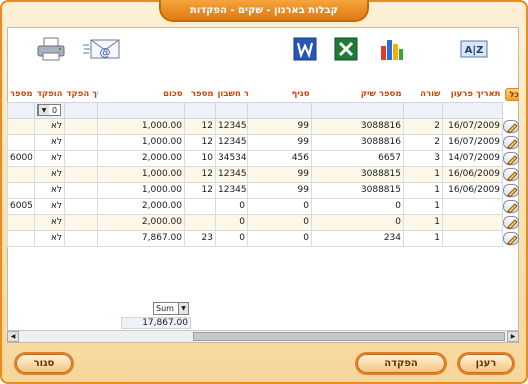  What do you see at coordinates (44, 363) in the screenshot?
I see `close-button: סגור` at bounding box center [44, 363].